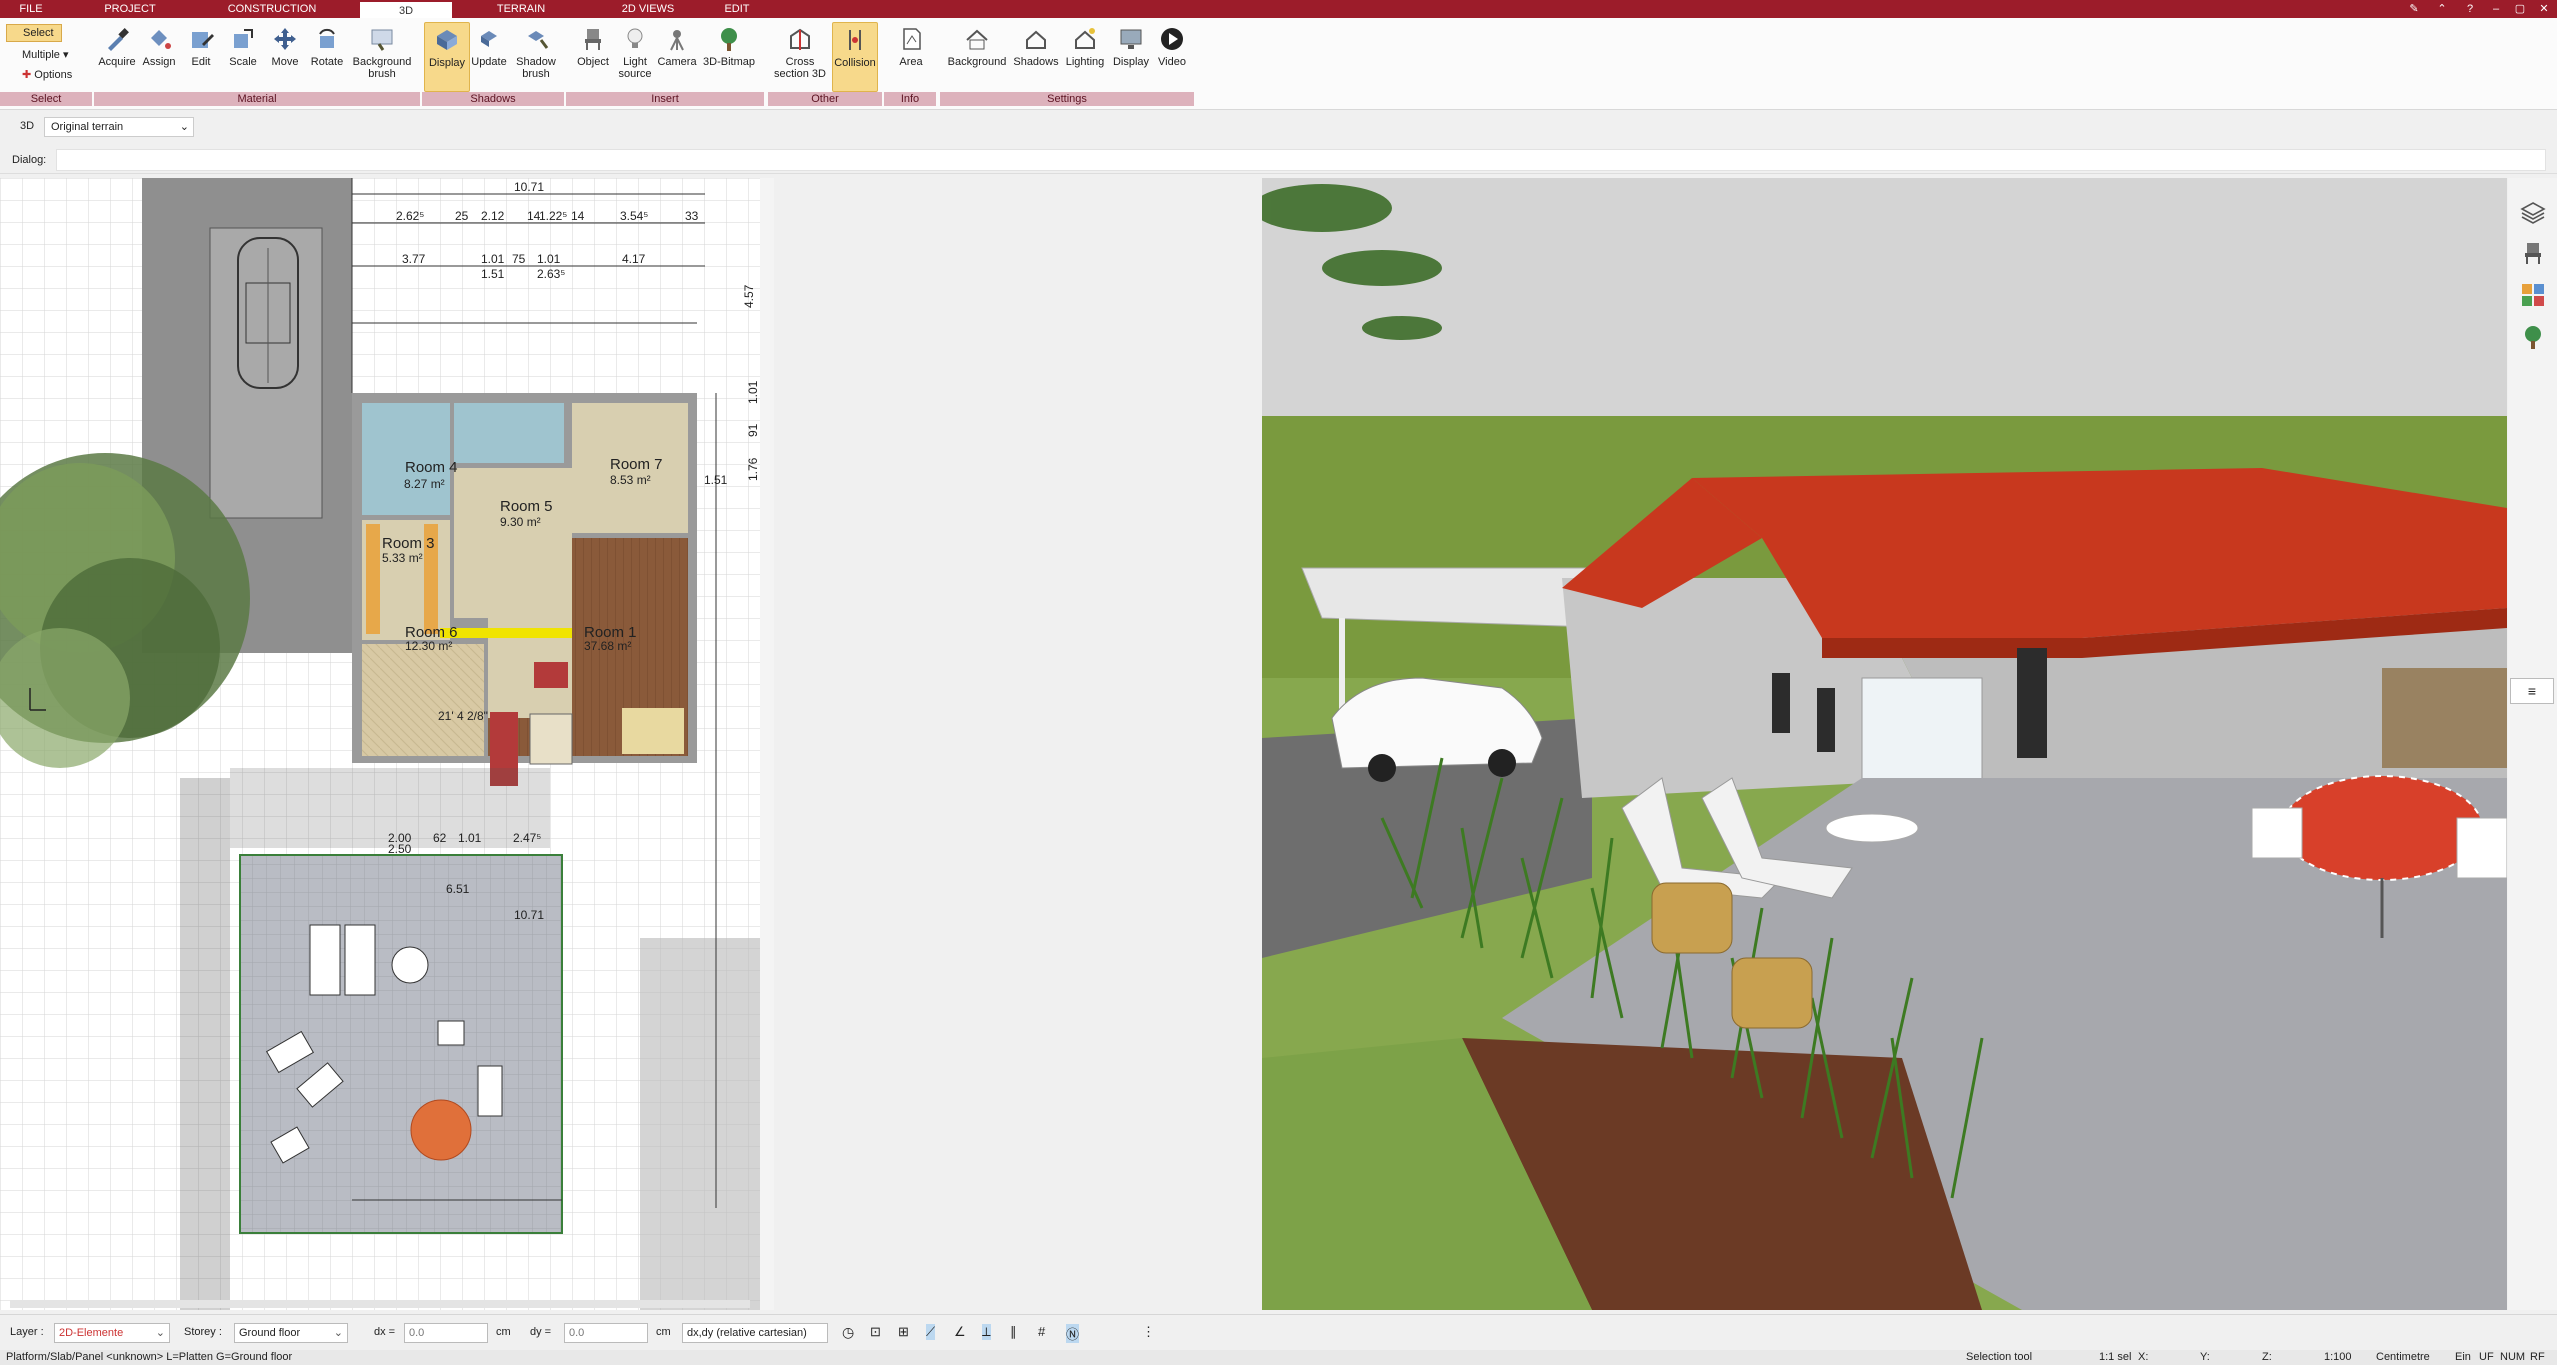 The height and width of the screenshot is (1365, 2557). I want to click on cross-section-icon, so click(800, 39).